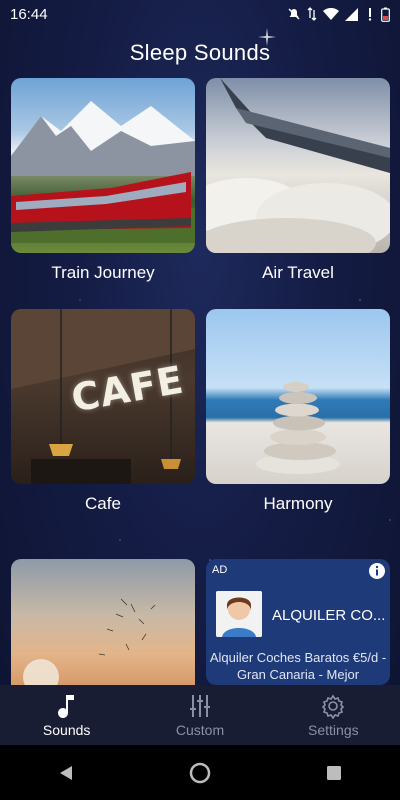 The height and width of the screenshot is (800, 400). Describe the element at coordinates (200, 14) in the screenshot. I see `status-bar: 16:44` at that location.